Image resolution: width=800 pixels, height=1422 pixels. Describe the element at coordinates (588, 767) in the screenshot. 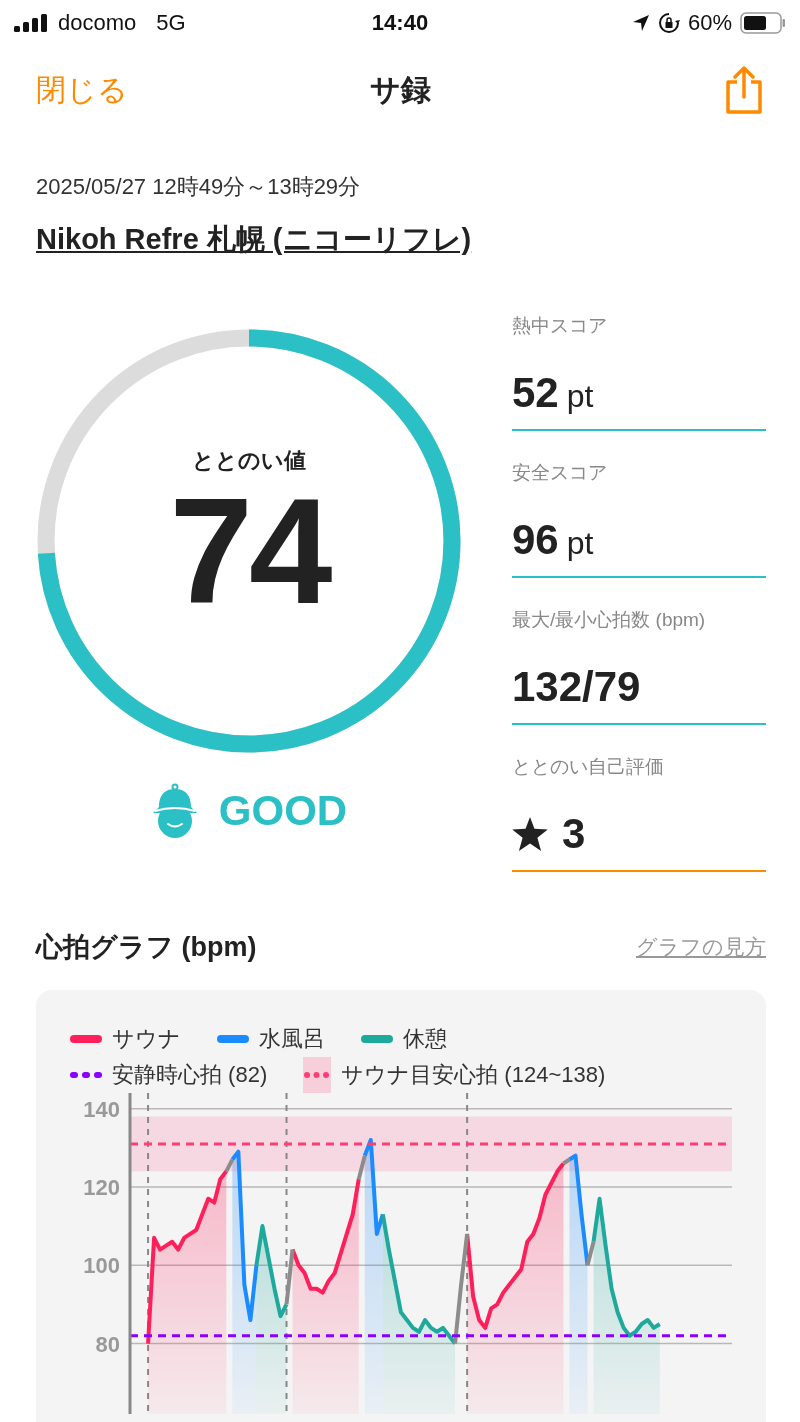

I see `metric-label: ととのい自己評価` at that location.